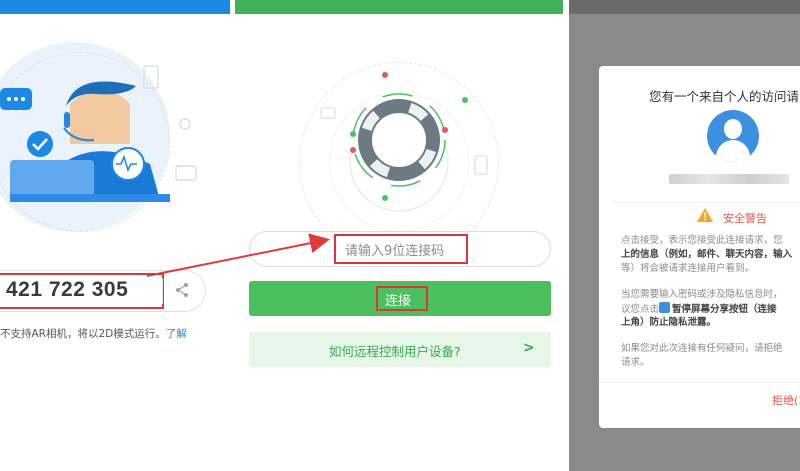  Describe the element at coordinates (529, 348) in the screenshot. I see `chevron-right-icon: >` at that location.